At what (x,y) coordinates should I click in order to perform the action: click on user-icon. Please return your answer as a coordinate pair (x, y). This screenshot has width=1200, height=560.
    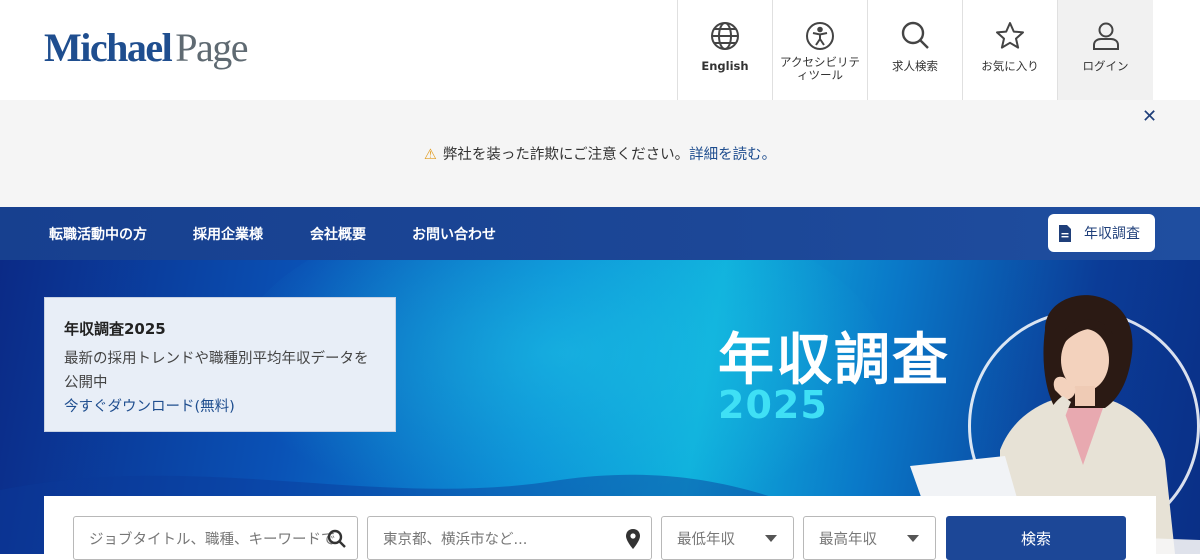
    Looking at the image, I should click on (1105, 36).